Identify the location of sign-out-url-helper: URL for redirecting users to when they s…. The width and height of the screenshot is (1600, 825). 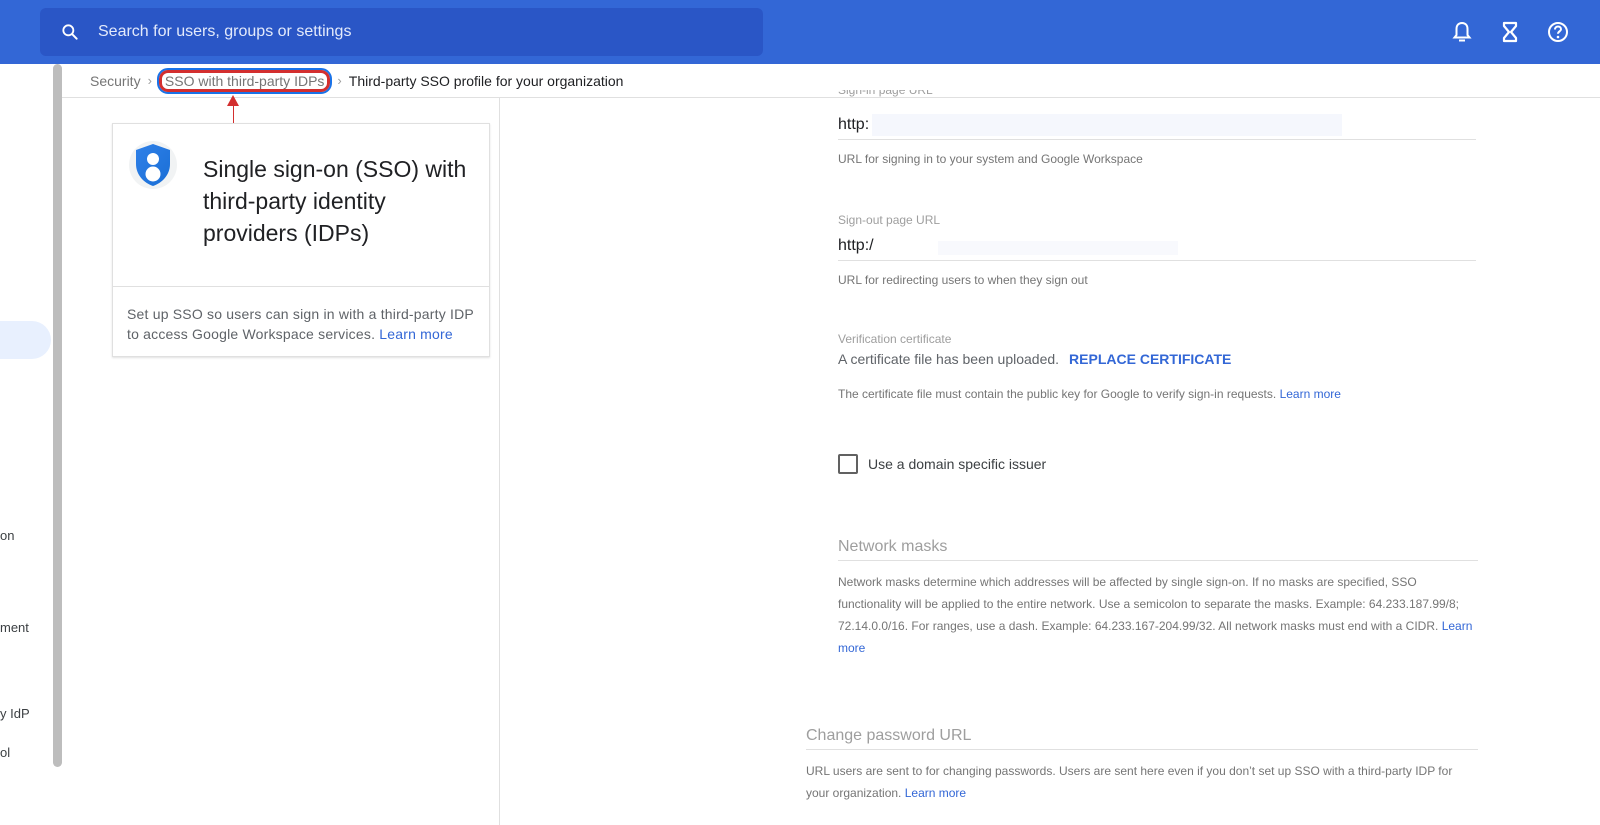
(963, 280).